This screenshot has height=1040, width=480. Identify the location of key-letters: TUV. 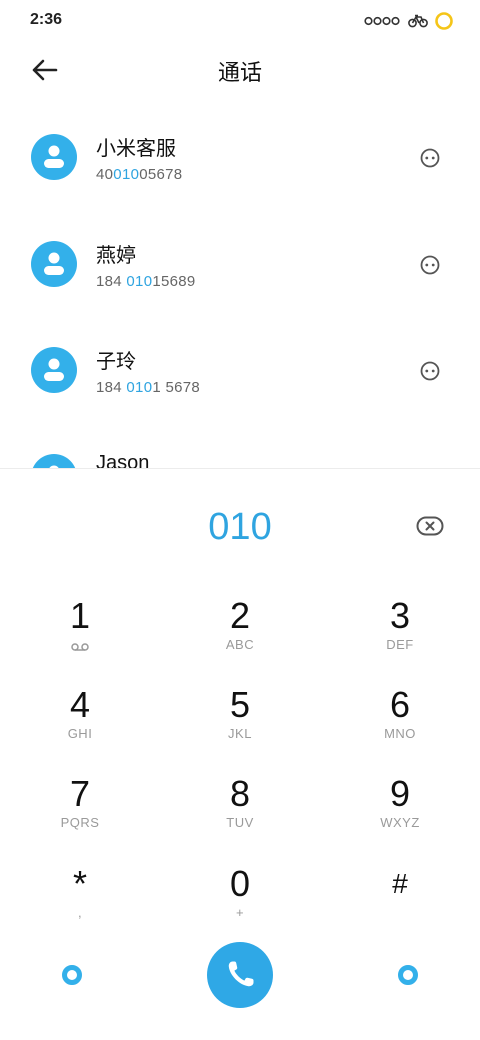
(240, 822).